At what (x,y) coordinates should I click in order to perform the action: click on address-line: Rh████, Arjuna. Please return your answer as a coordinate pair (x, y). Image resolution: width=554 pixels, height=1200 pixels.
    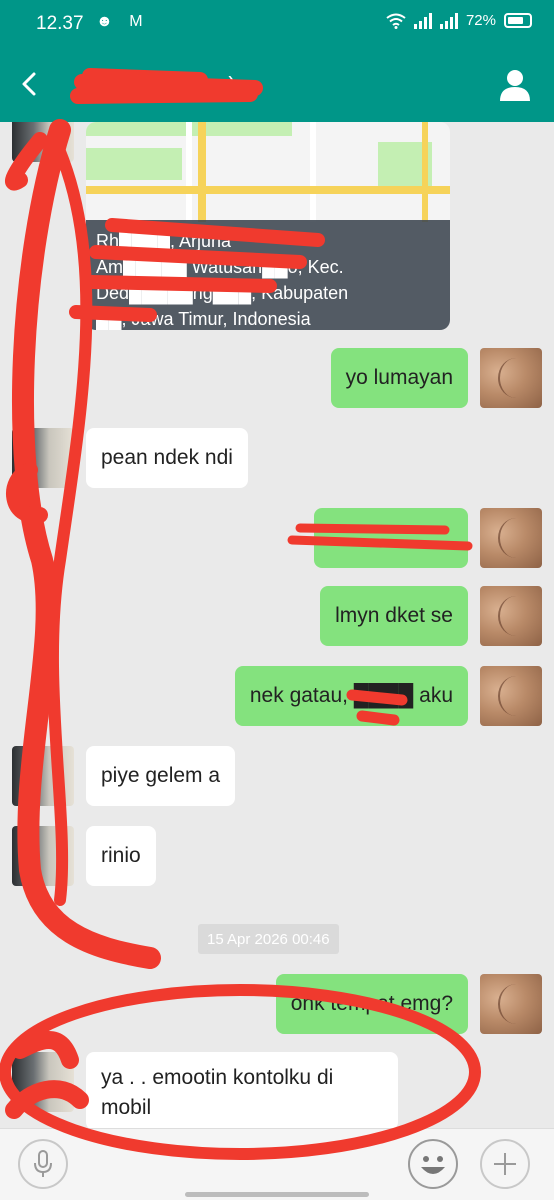
    Looking at the image, I should click on (164, 241).